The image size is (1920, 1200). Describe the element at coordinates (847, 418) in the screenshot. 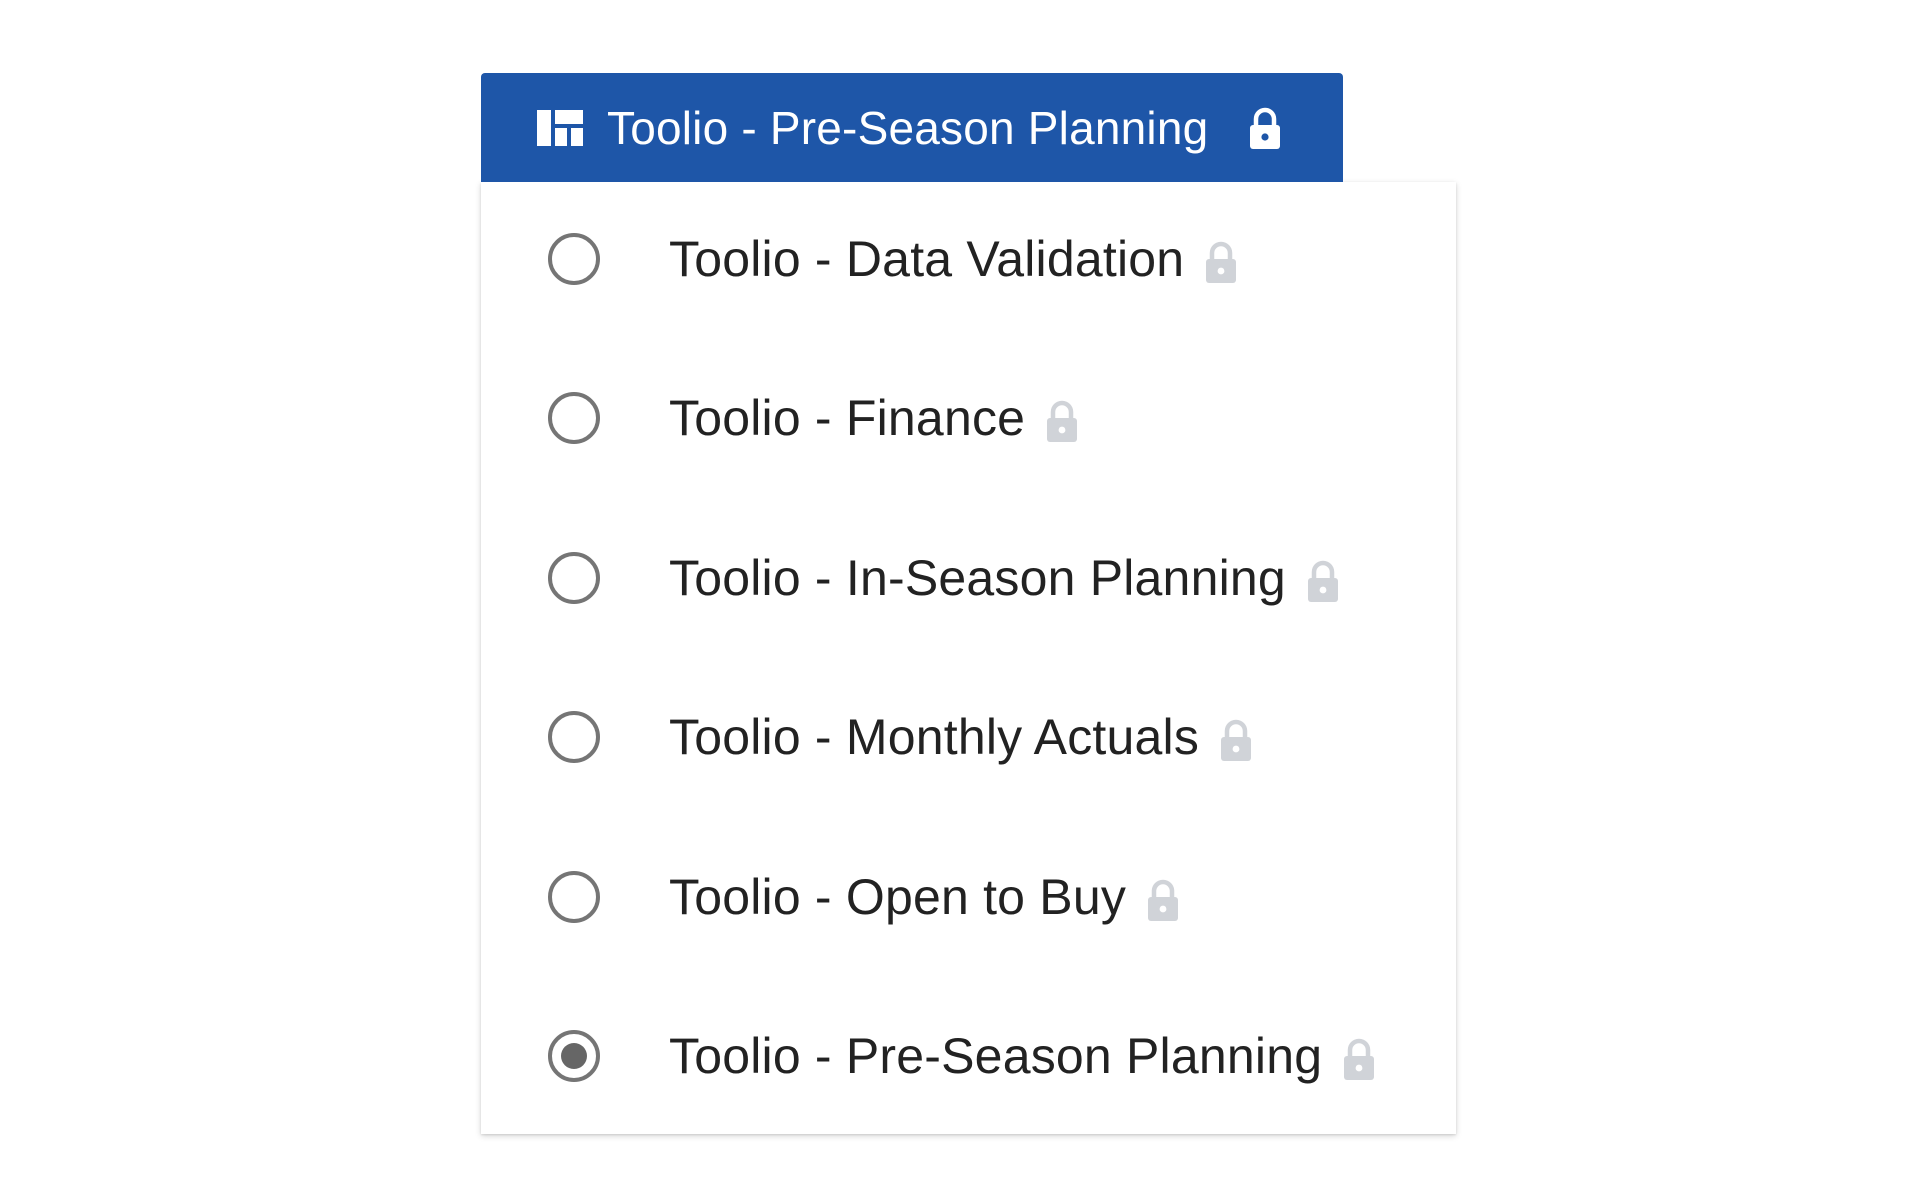

I see `menu-item-label: Toolio - Finance` at that location.